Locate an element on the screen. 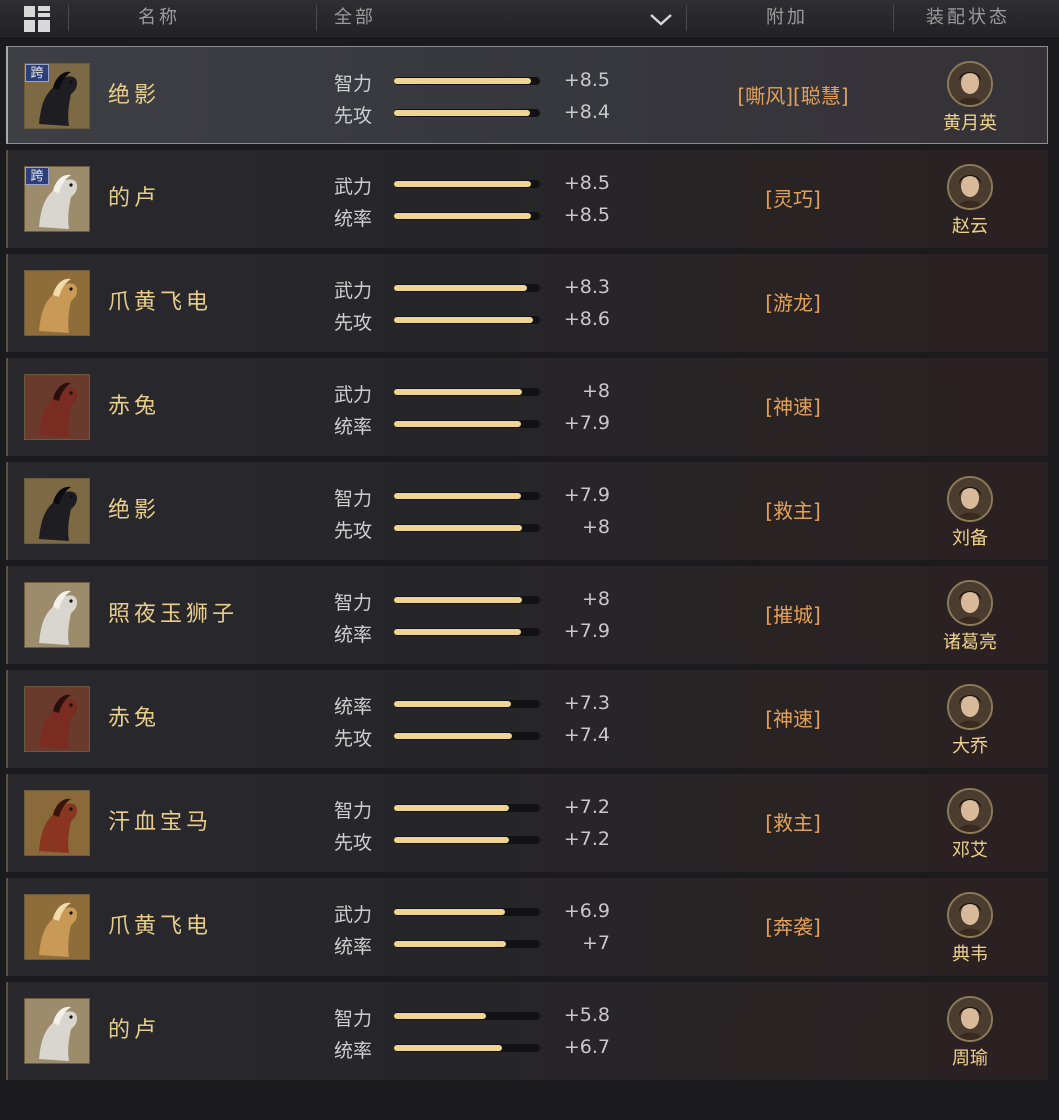  stat-value: +8.3 is located at coordinates (586, 287).